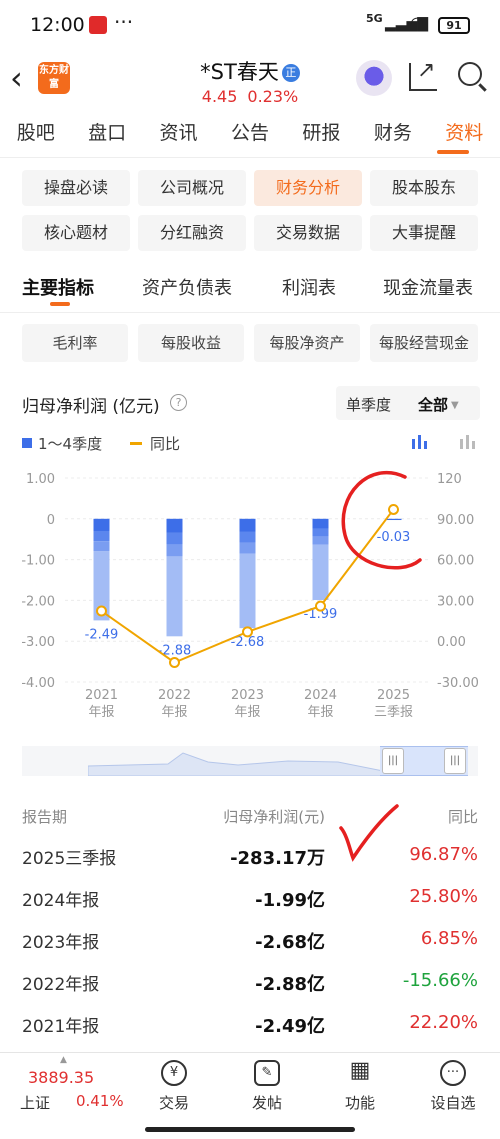 Image resolution: width=500 pixels, height=1139 pixels. I want to click on pill-core-themes: 核心题材, so click(76, 233).